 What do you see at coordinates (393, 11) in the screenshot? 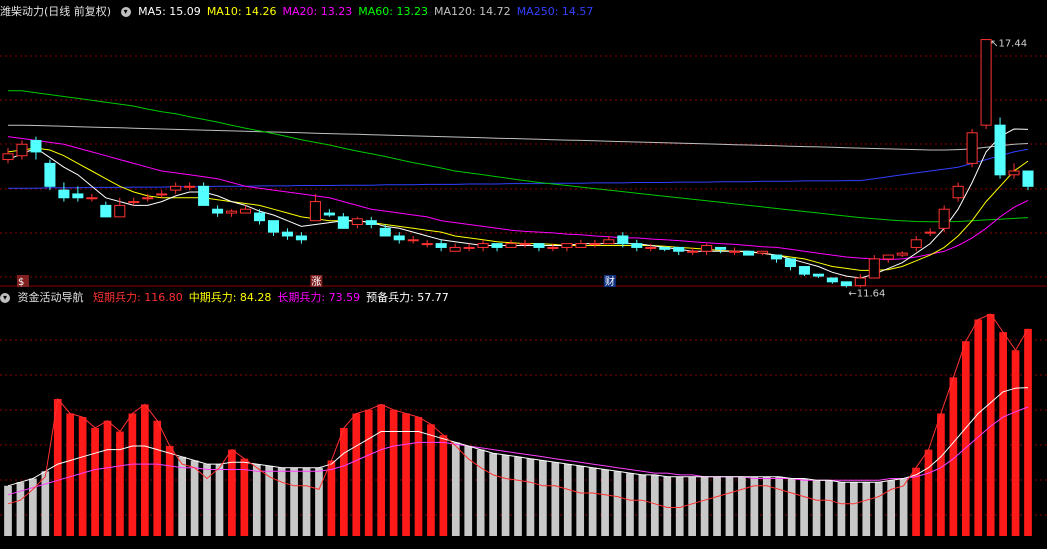
I see `ma-legend-item: MA60: 13.23` at bounding box center [393, 11].